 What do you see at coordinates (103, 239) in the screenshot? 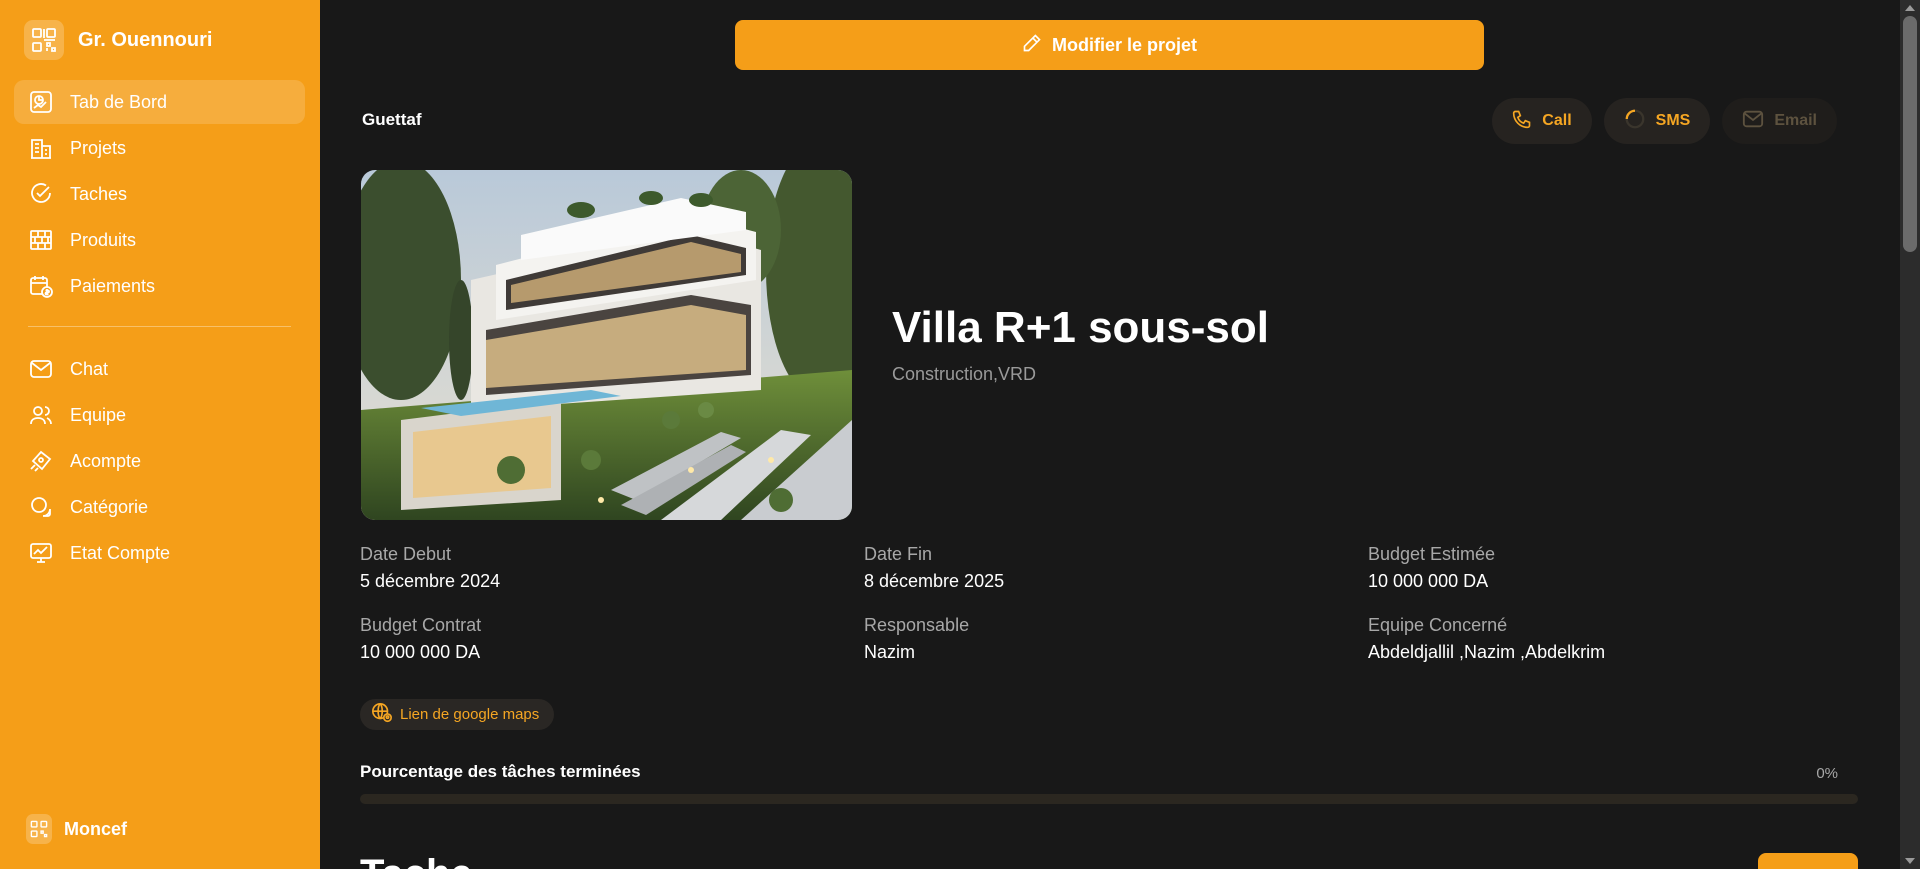
I see `sidebar-item-label: Produits` at bounding box center [103, 239].